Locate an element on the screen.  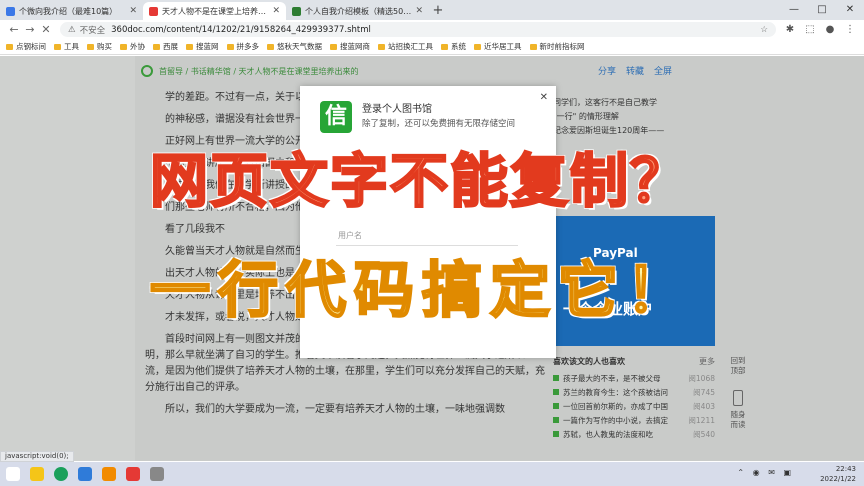
status-bubble: javascript:void(0); is located at coordinates (37, 456).